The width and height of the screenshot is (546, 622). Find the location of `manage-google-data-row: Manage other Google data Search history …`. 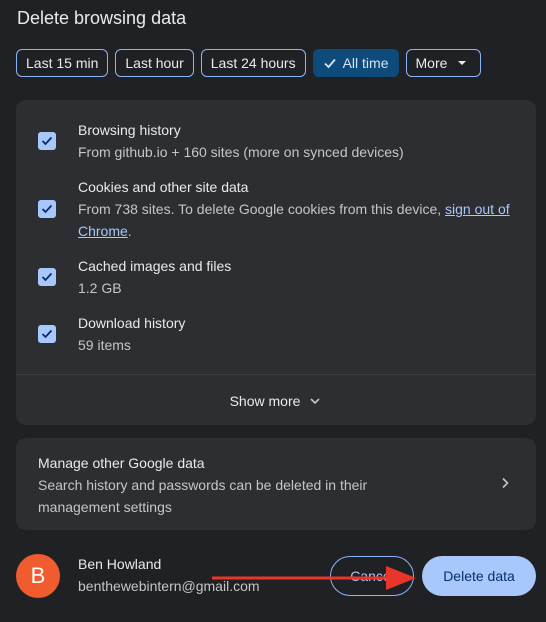

manage-google-data-row: Manage other Google data Search history … is located at coordinates (276, 484).